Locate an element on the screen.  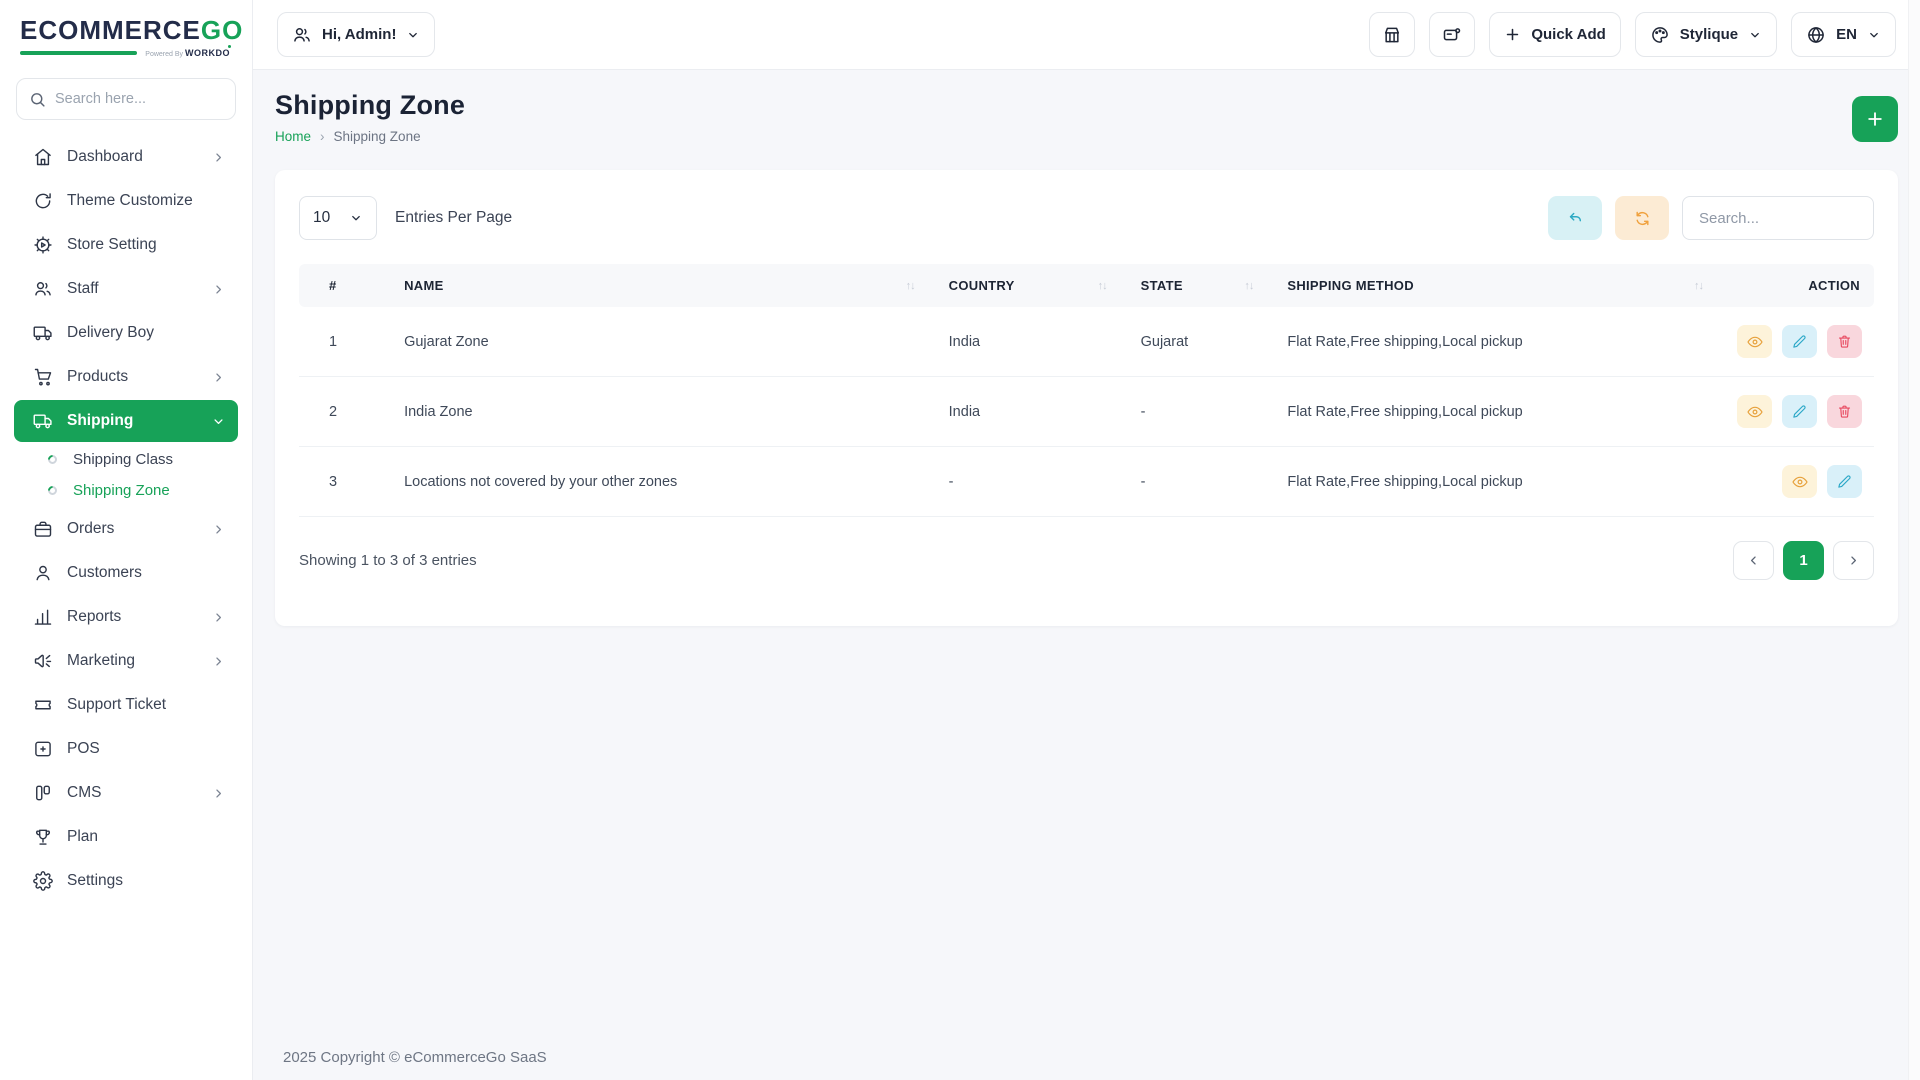
page-title: Shipping Zone is located at coordinates (370, 105).